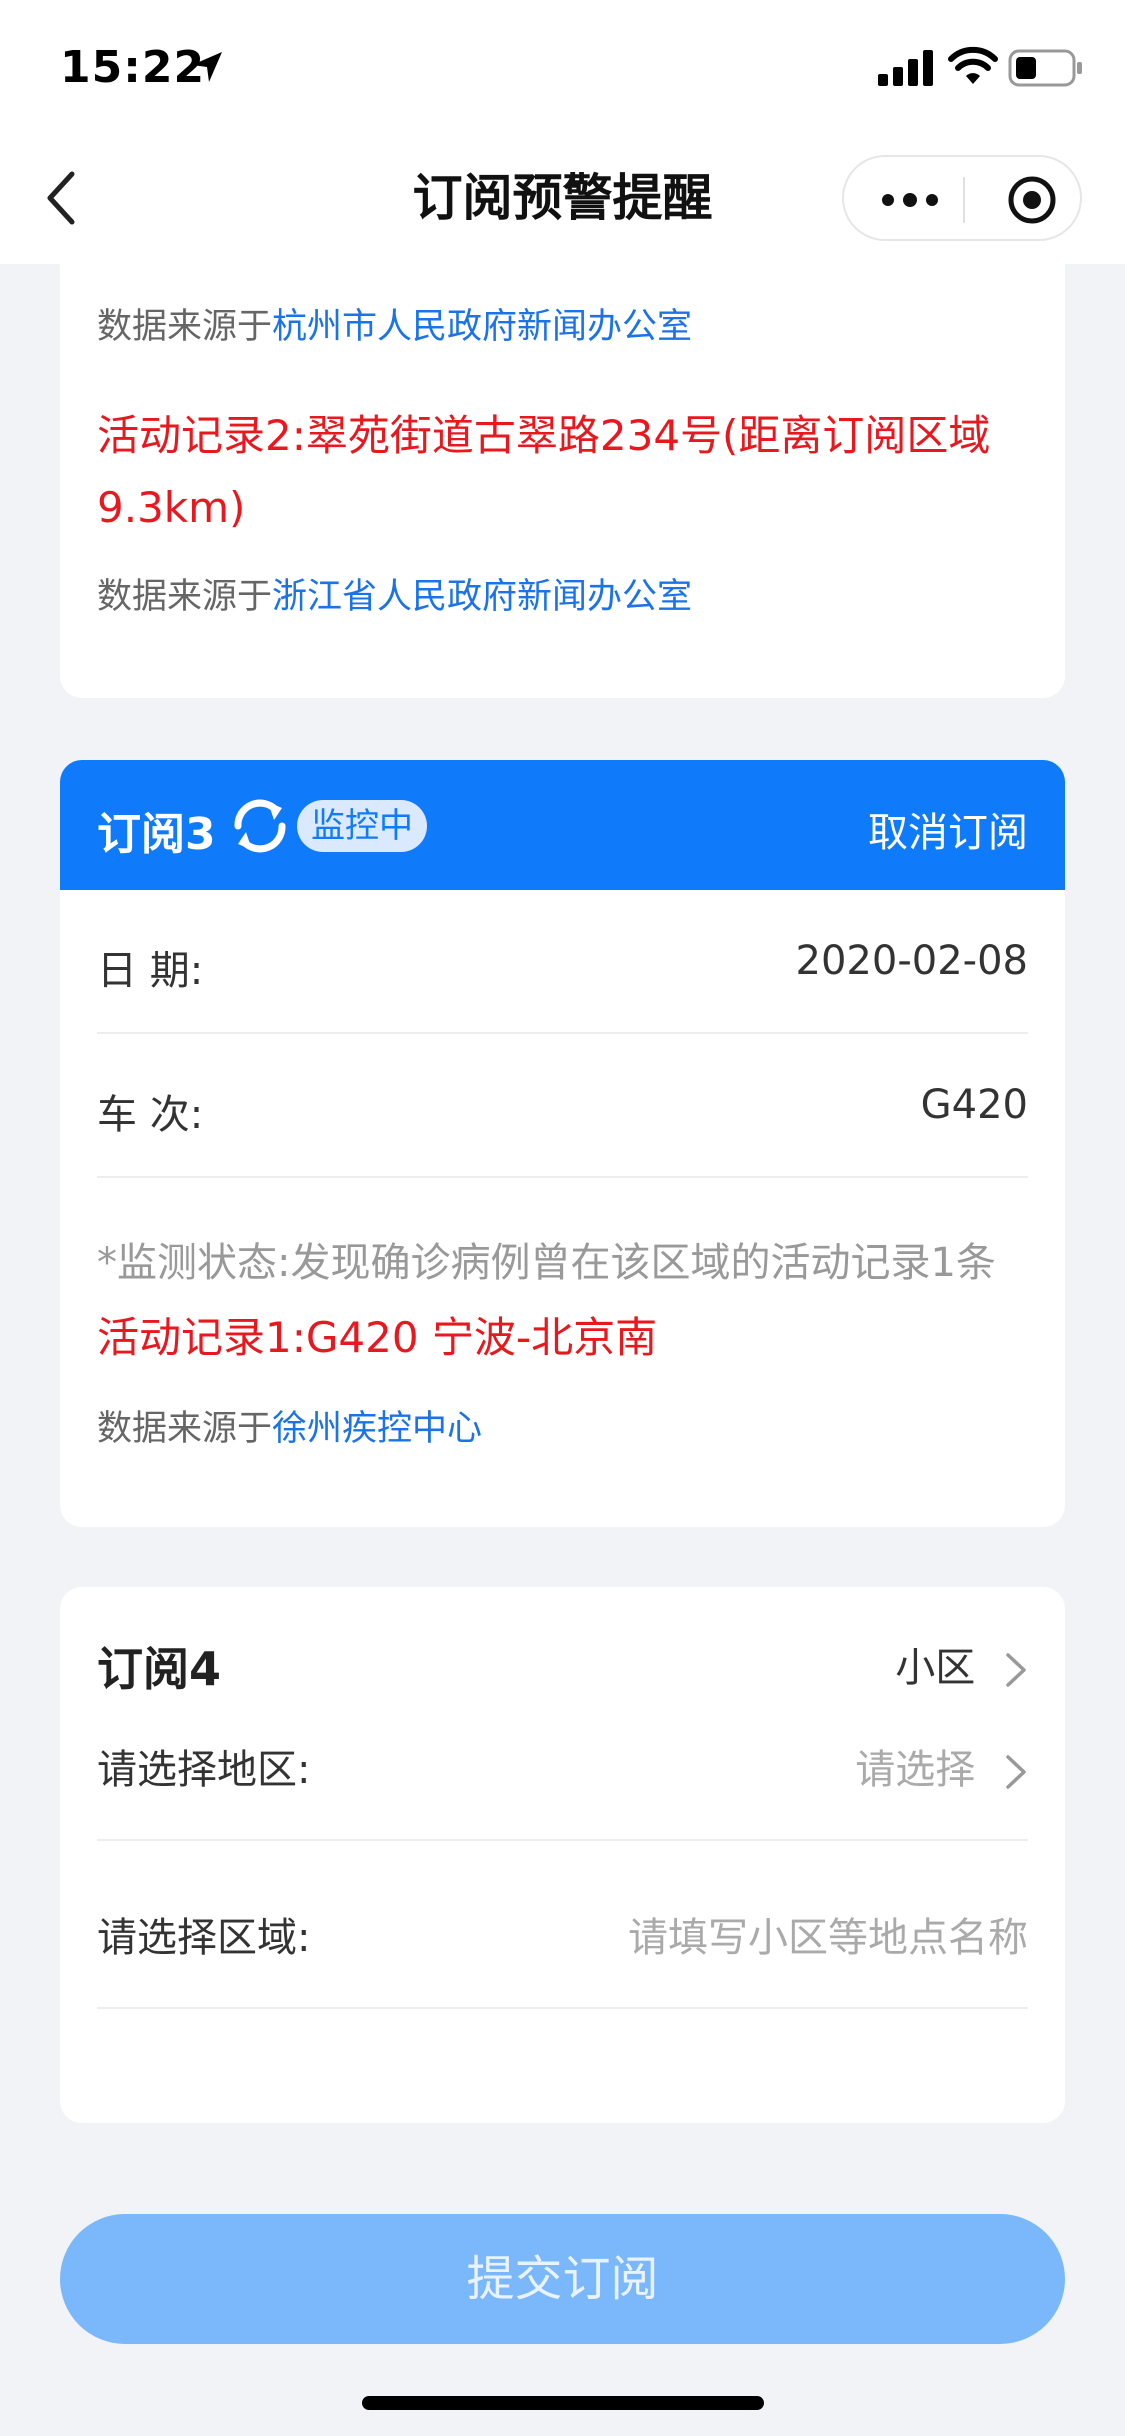 Image resolution: width=1125 pixels, height=2436 pixels. Describe the element at coordinates (905, 68) in the screenshot. I see `cellular-signal-icon` at that location.